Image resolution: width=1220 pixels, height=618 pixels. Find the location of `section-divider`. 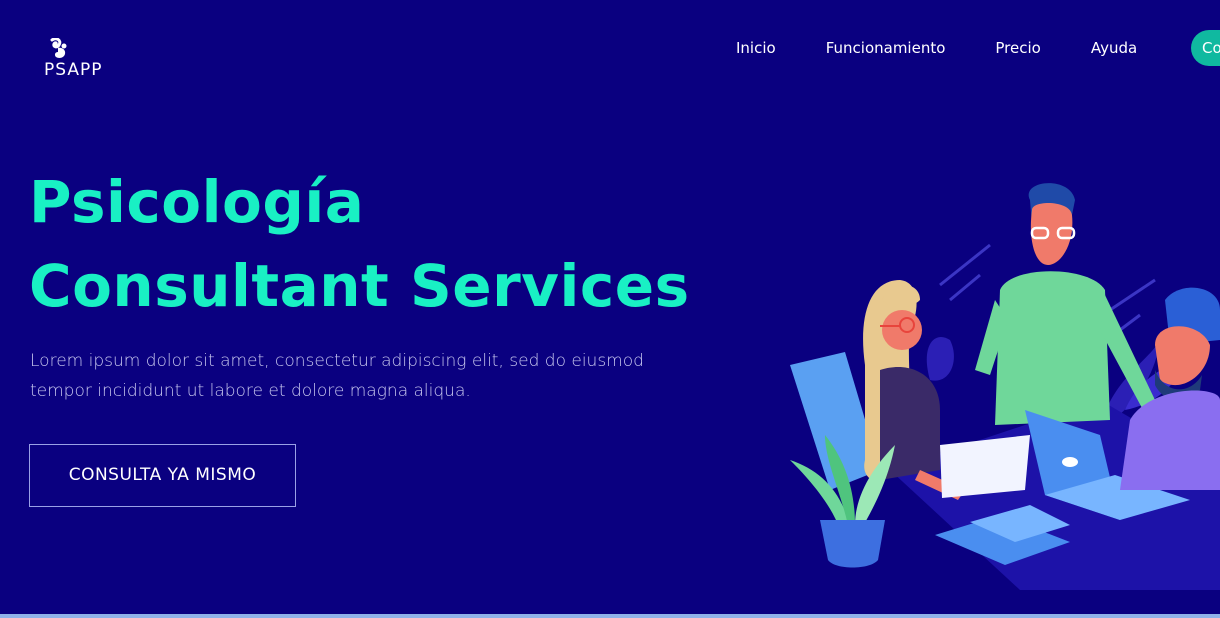

section-divider is located at coordinates (610, 616).